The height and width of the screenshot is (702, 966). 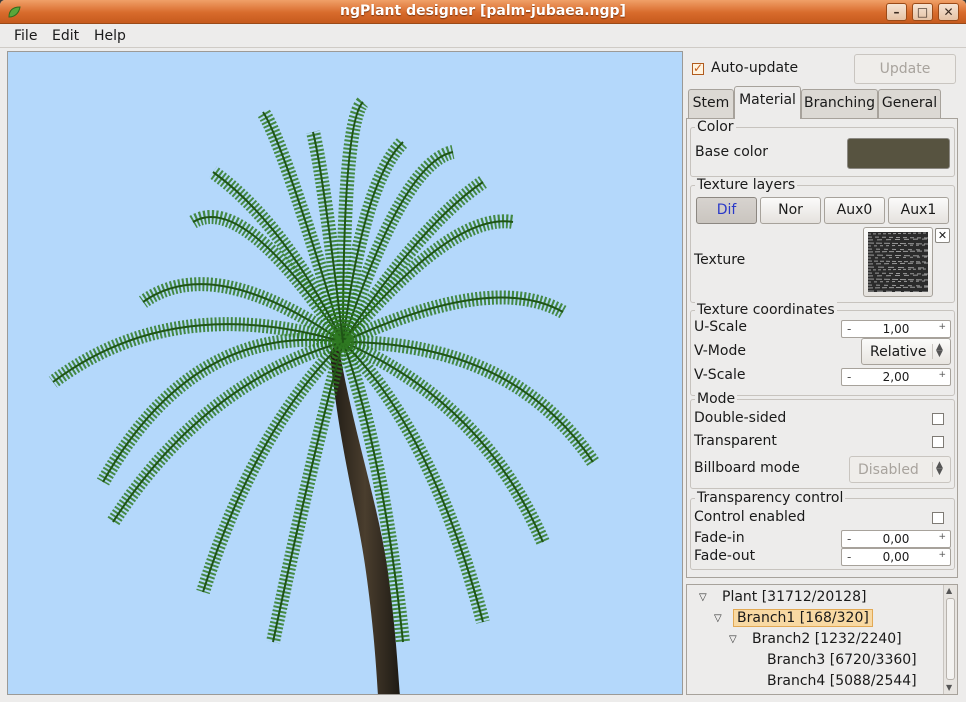 I want to click on tree-item-plant: Plant [31712/20128], so click(x=794, y=597).